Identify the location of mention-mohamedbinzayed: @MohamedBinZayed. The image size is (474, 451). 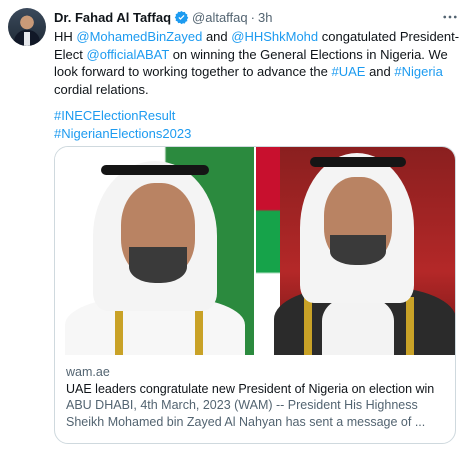
(139, 36).